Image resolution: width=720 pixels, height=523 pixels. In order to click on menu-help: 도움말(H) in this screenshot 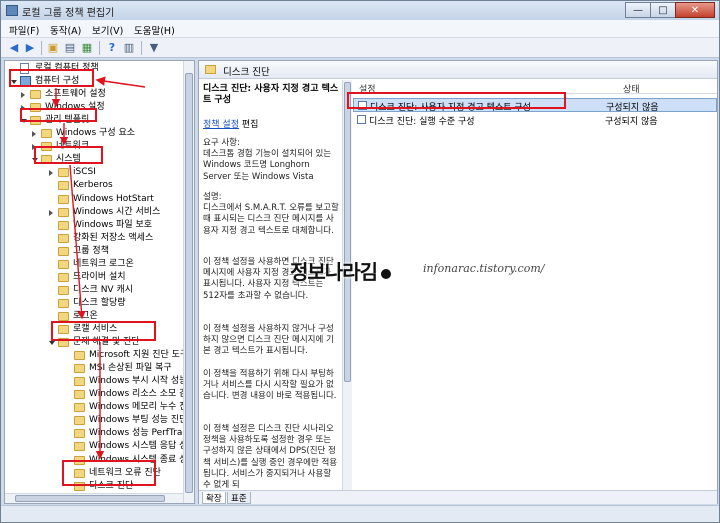, I will do `click(154, 30)`.